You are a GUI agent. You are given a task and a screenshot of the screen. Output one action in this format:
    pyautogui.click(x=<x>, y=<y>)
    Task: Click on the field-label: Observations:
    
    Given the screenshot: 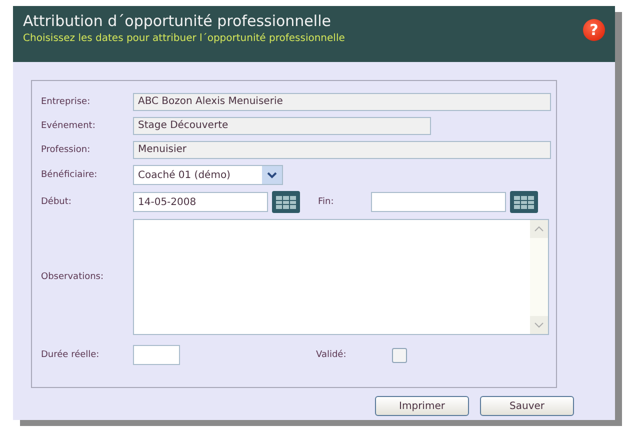 What is the action you would take?
    pyautogui.click(x=73, y=277)
    